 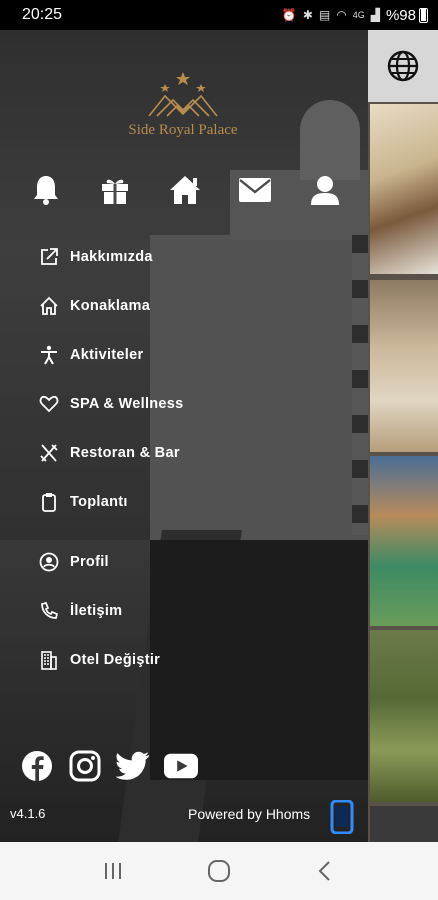 I want to click on home-button, so click(x=185, y=190).